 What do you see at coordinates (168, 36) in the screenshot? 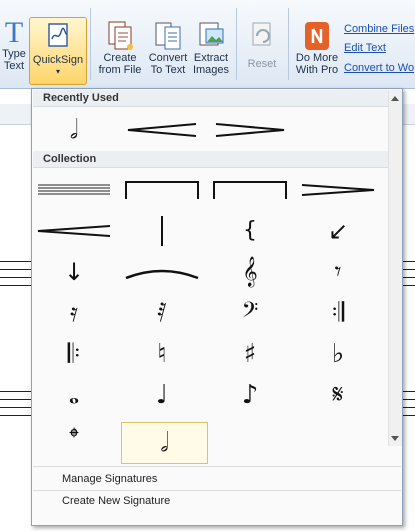
I see `convert-to-text-icon` at bounding box center [168, 36].